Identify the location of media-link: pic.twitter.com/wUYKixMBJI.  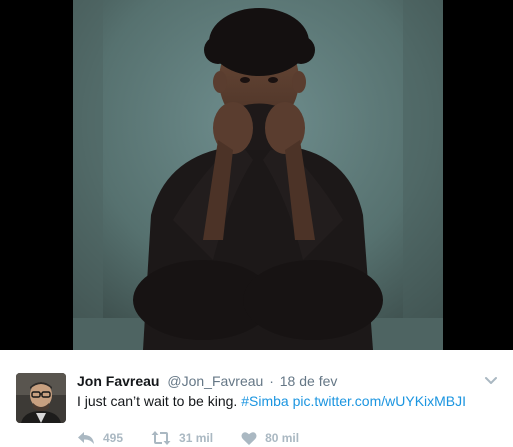
(379, 401).